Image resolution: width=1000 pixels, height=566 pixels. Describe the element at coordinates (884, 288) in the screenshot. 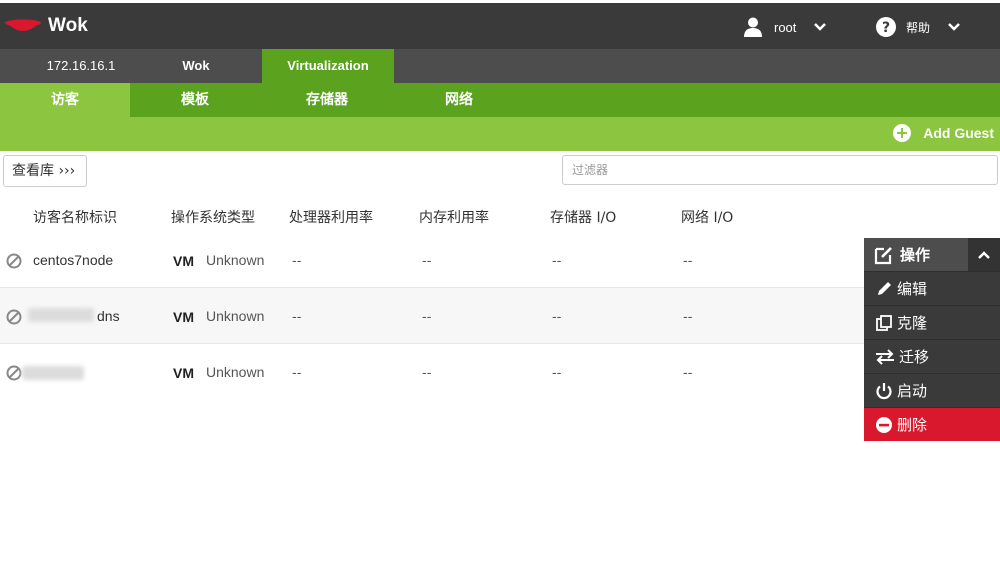

I see `pencil-icon` at that location.